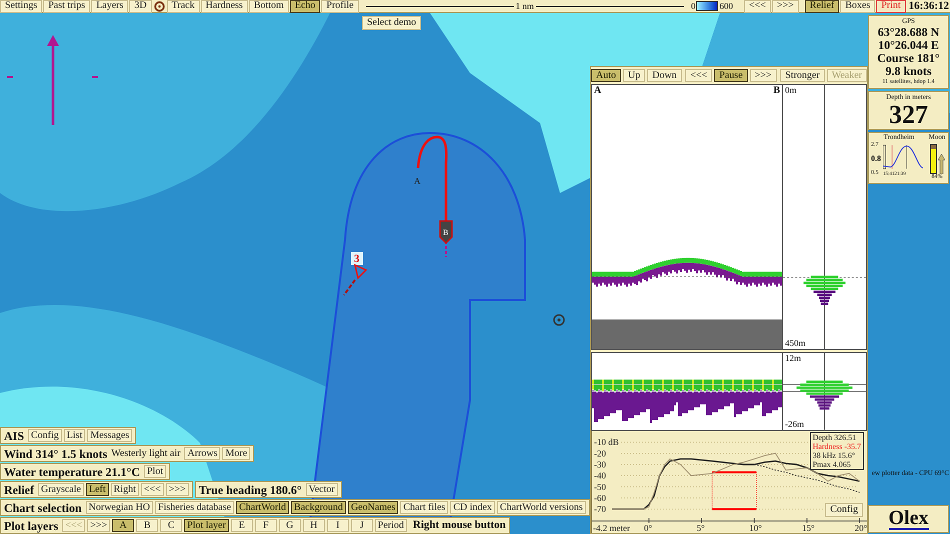  What do you see at coordinates (95, 77) in the screenshot?
I see `map-marker` at bounding box center [95, 77].